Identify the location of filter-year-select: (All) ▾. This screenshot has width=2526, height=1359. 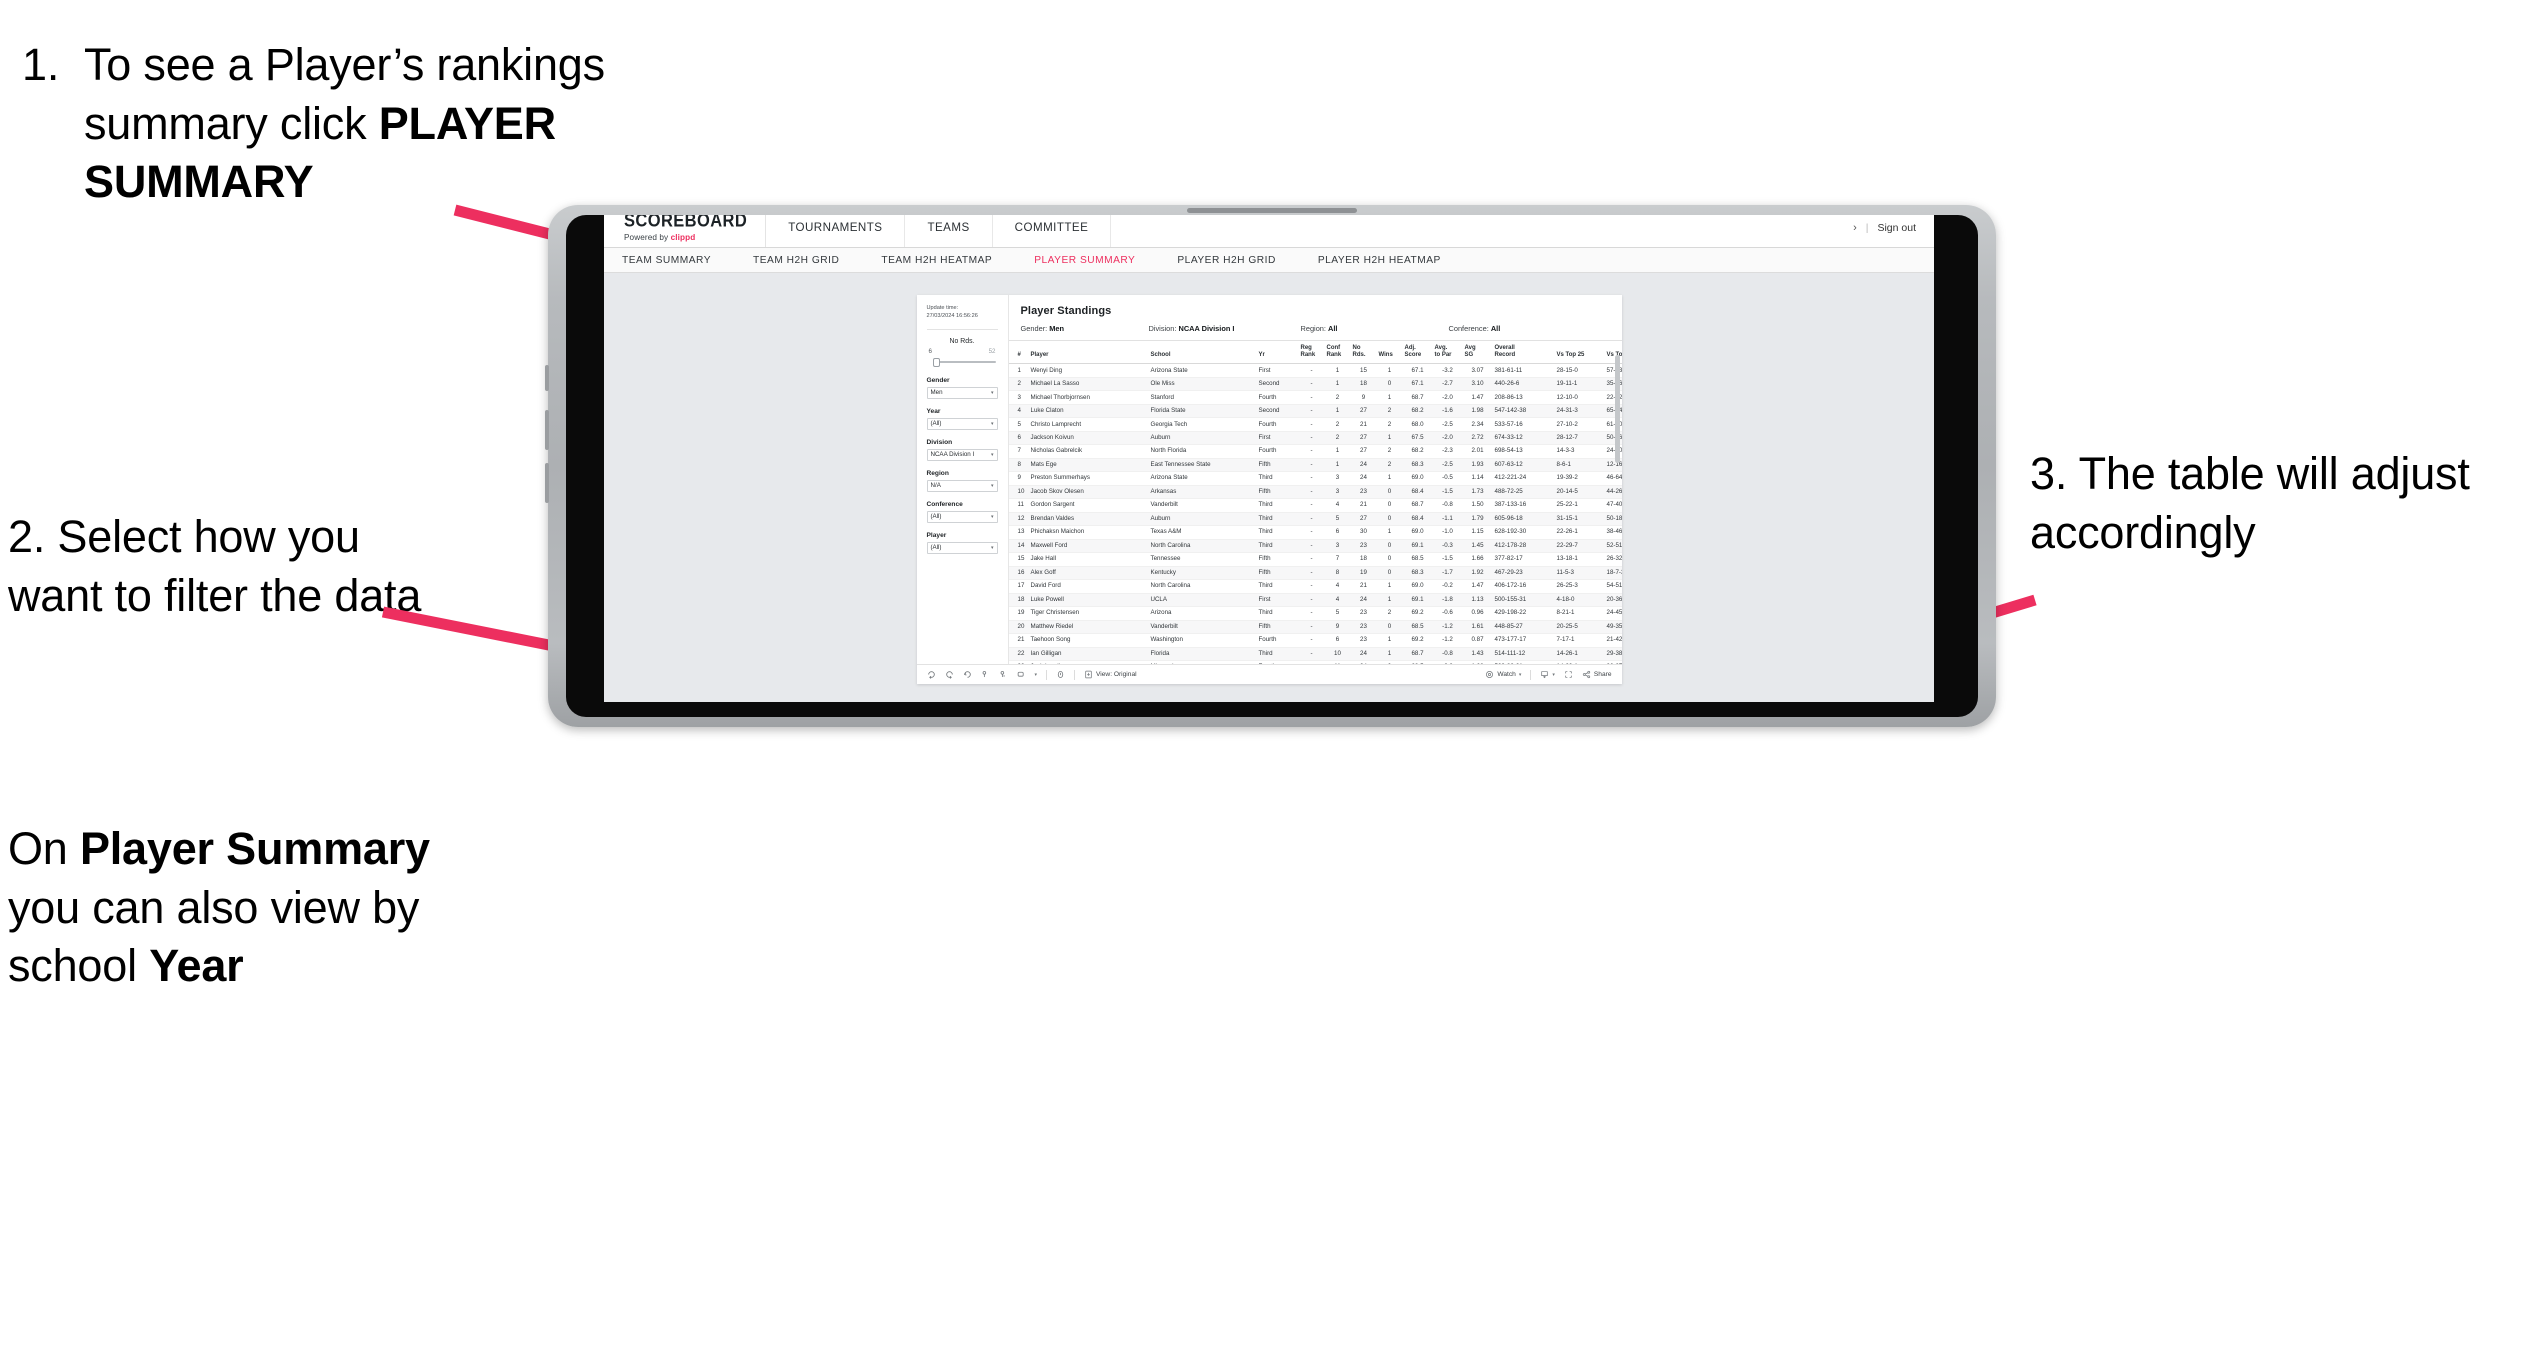
(962, 423).